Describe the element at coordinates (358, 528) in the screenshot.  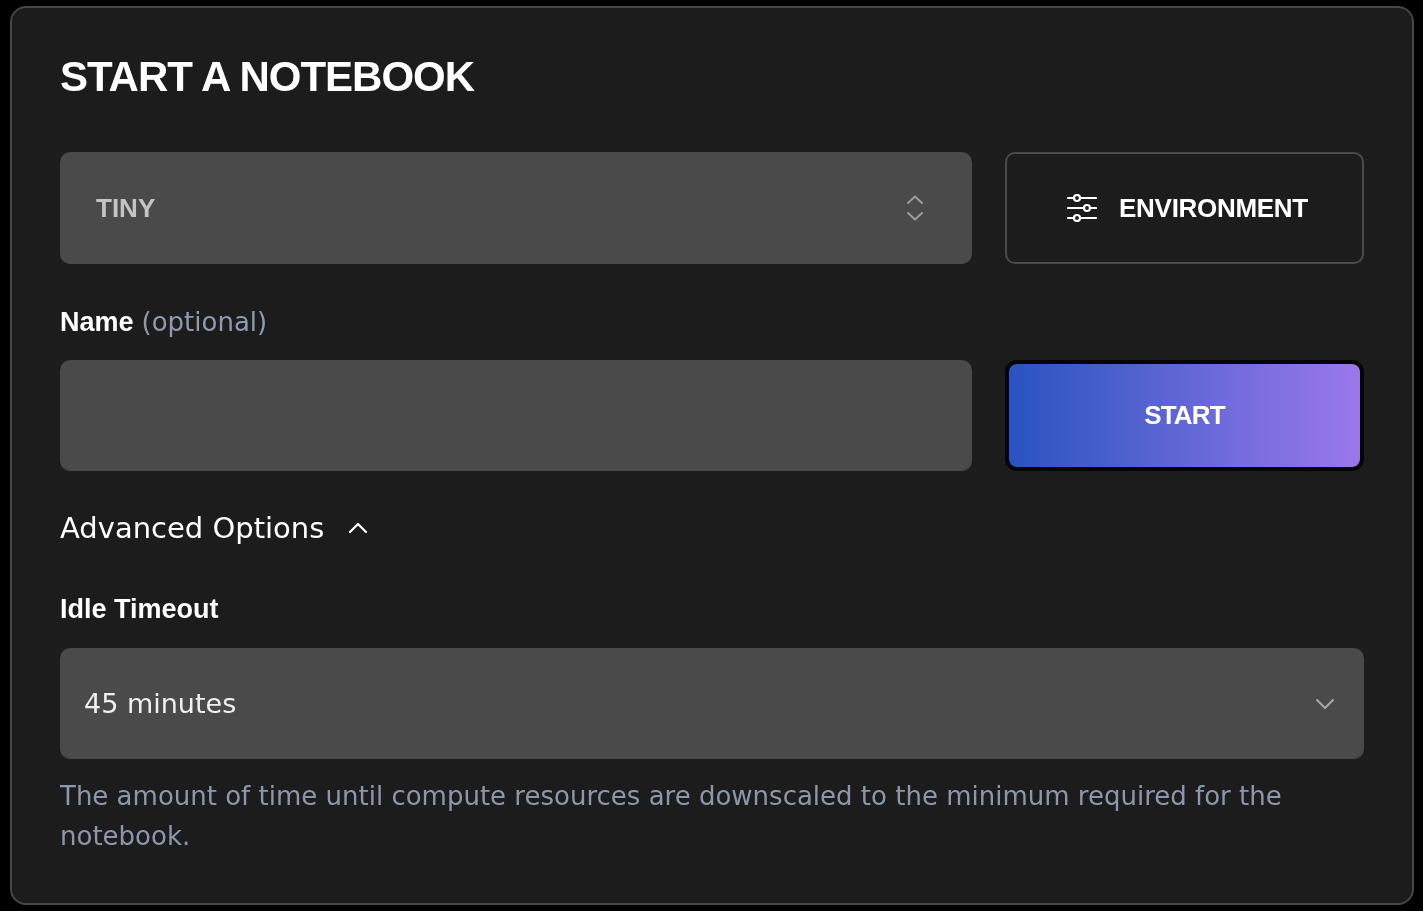
I see `chevron-up-icon` at that location.